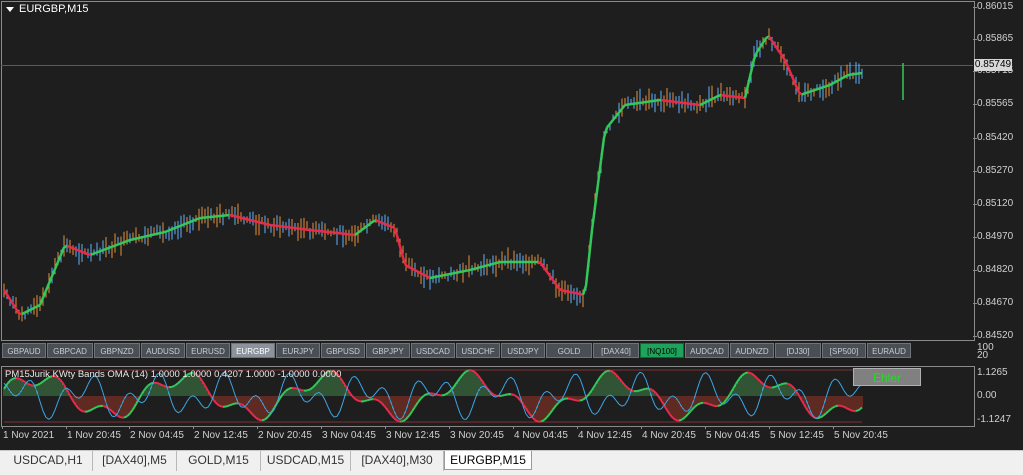 Image resolution: width=1023 pixels, height=475 pixels. I want to click on symbol-button-eurjpy: EURJPY, so click(298, 350).